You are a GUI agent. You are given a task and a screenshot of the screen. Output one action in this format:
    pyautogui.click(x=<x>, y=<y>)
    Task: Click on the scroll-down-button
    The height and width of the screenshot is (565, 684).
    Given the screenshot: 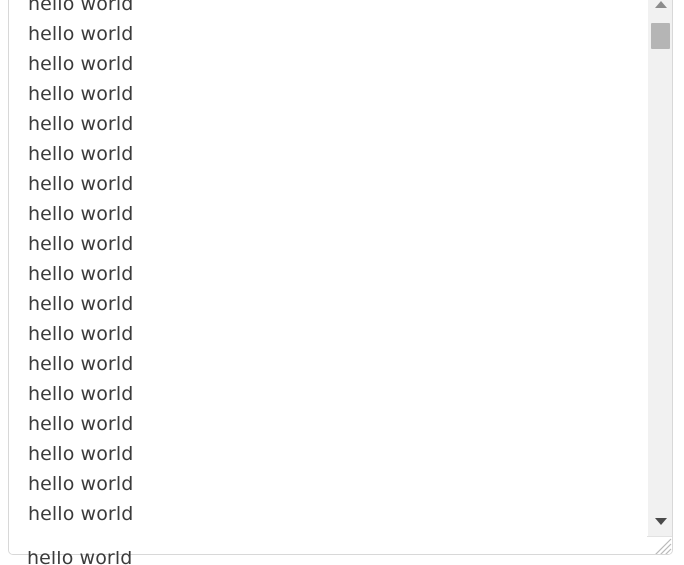 What is the action you would take?
    pyautogui.click(x=660, y=521)
    